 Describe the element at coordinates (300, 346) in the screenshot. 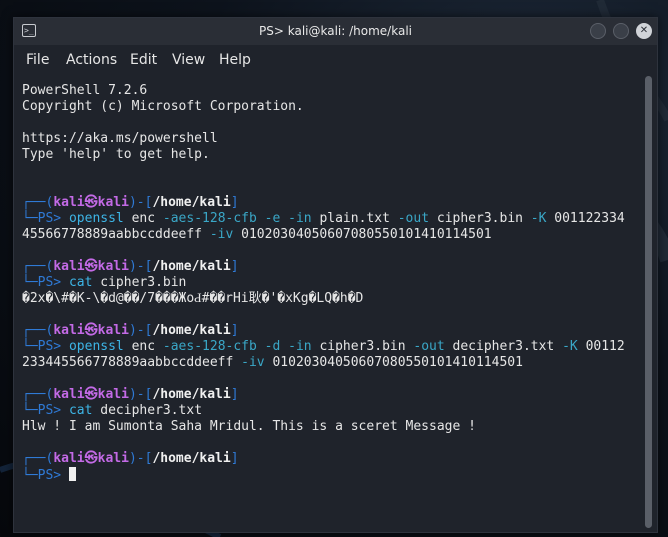

I see `command-option: -in` at that location.